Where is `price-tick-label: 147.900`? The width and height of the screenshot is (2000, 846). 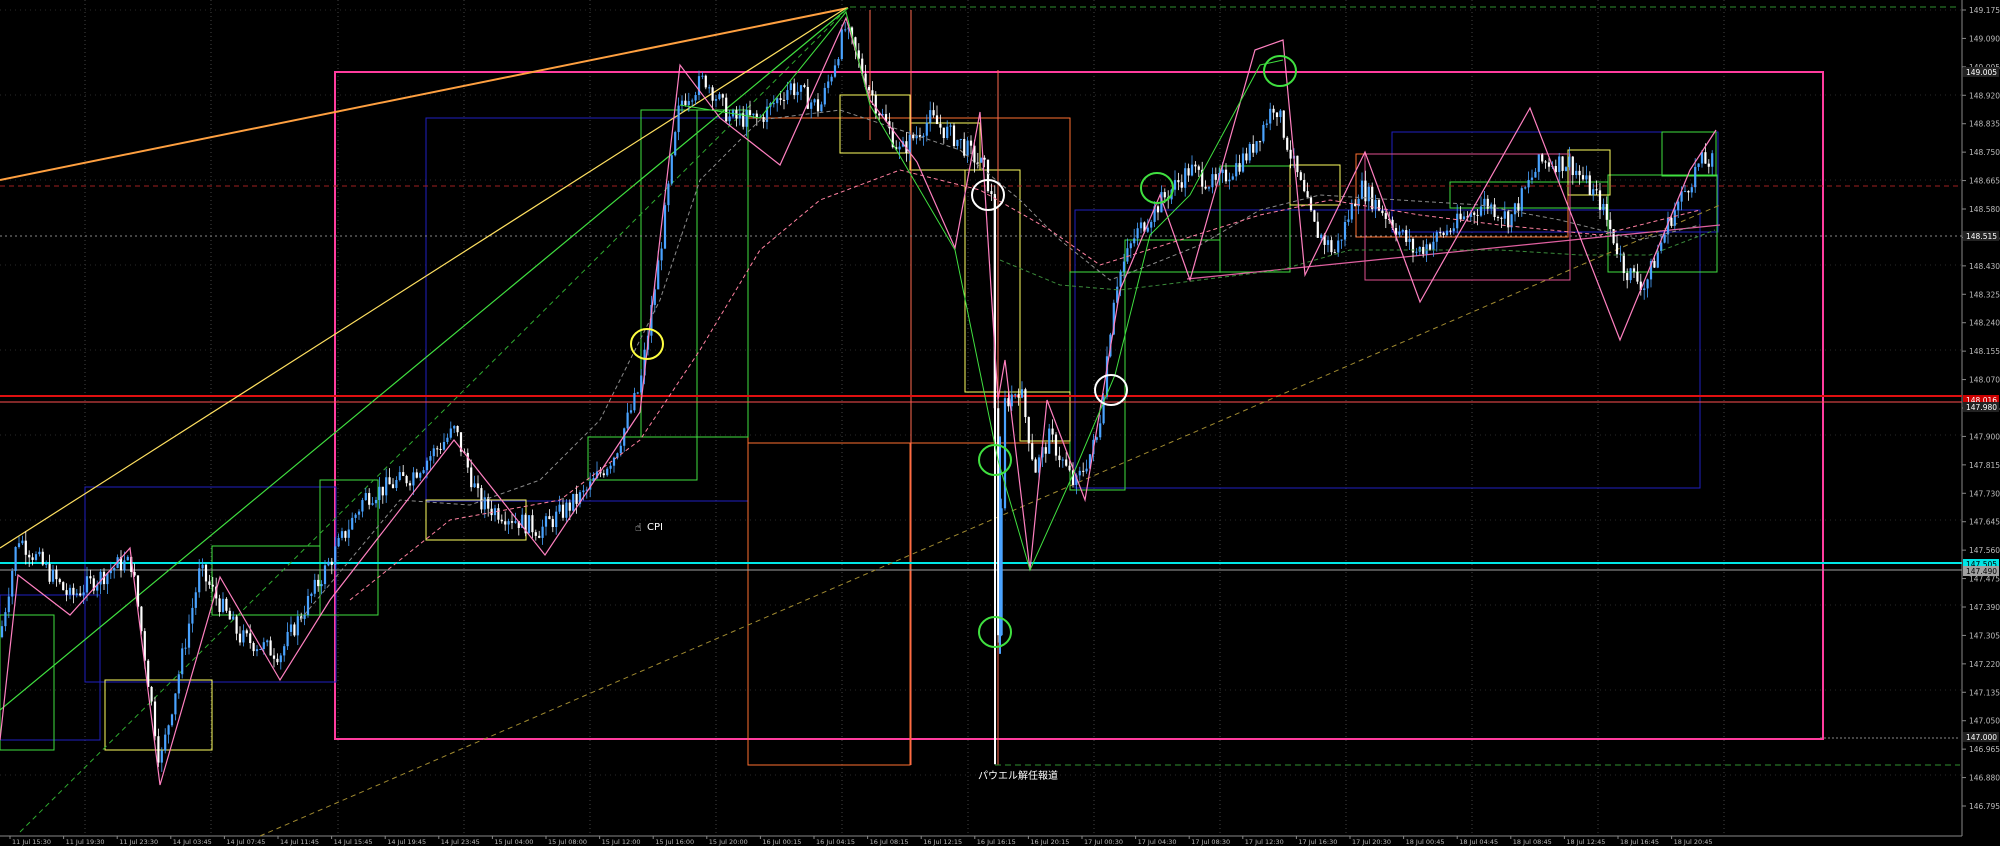 price-tick-label: 147.900 is located at coordinates (1984, 436).